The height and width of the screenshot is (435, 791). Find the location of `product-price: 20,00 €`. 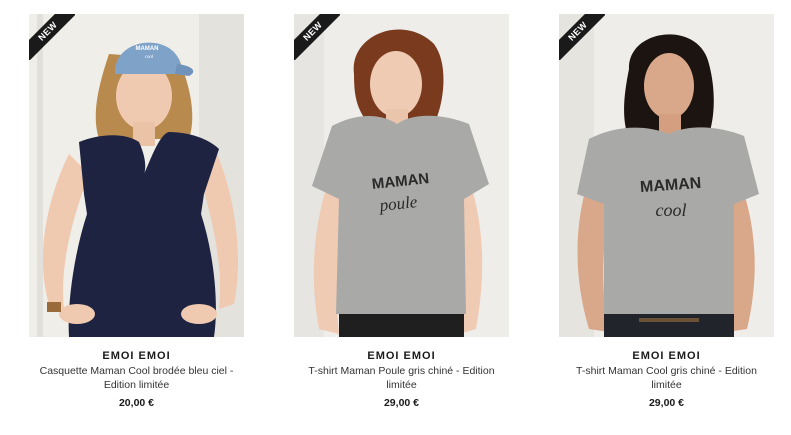

product-price: 20,00 € is located at coordinates (136, 403).